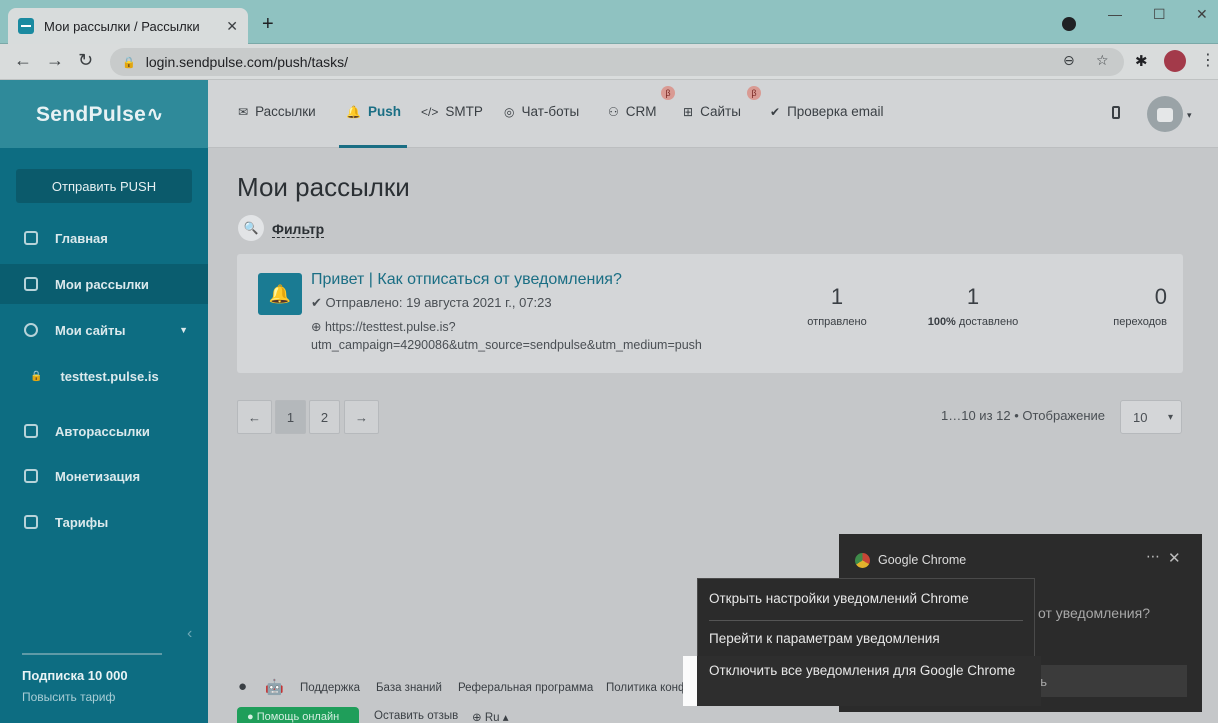 The height and width of the screenshot is (723, 1218). Describe the element at coordinates (31, 431) in the screenshot. I see `automation-icon` at that location.